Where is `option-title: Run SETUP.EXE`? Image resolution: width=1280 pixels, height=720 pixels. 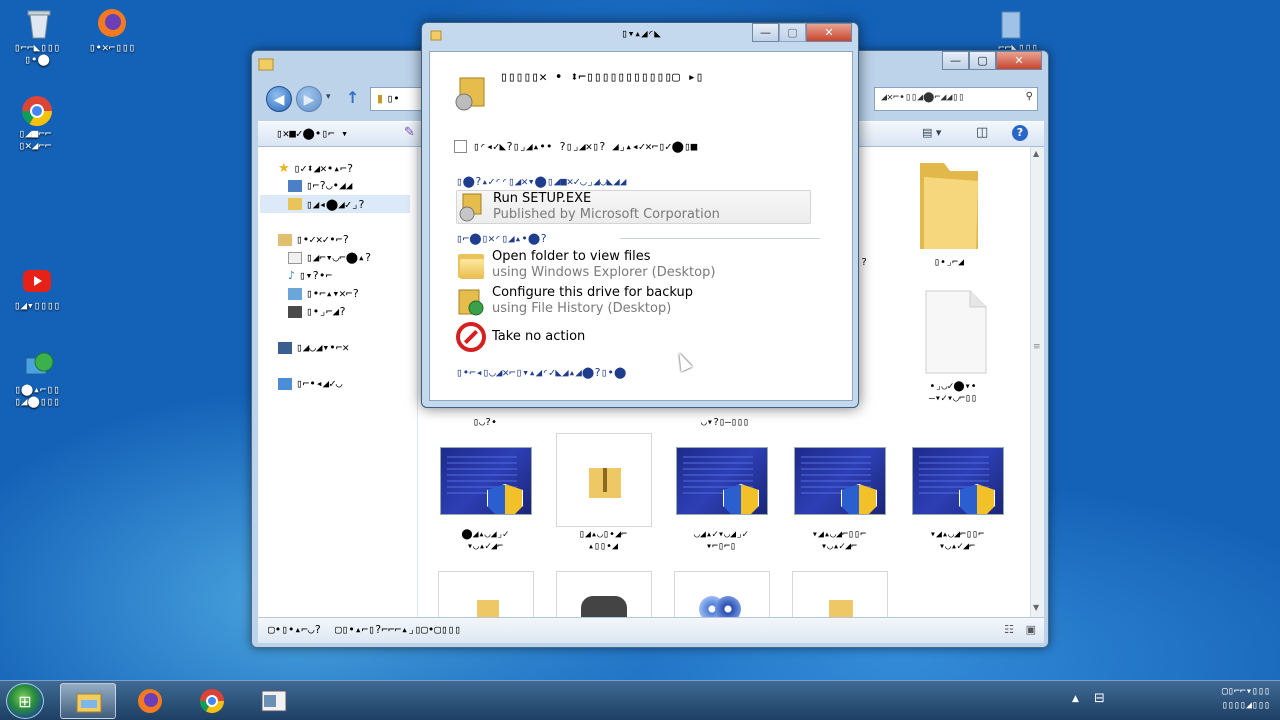 option-title: Run SETUP.EXE is located at coordinates (542, 198).